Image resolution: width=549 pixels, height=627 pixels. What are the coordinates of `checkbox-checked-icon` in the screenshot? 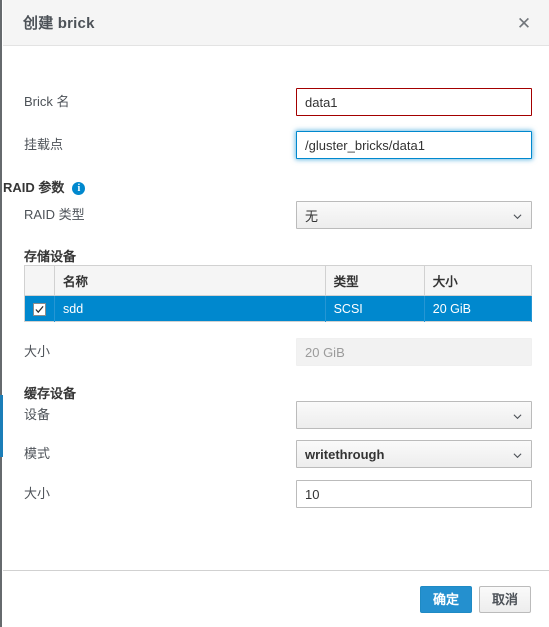 It's located at (40, 309).